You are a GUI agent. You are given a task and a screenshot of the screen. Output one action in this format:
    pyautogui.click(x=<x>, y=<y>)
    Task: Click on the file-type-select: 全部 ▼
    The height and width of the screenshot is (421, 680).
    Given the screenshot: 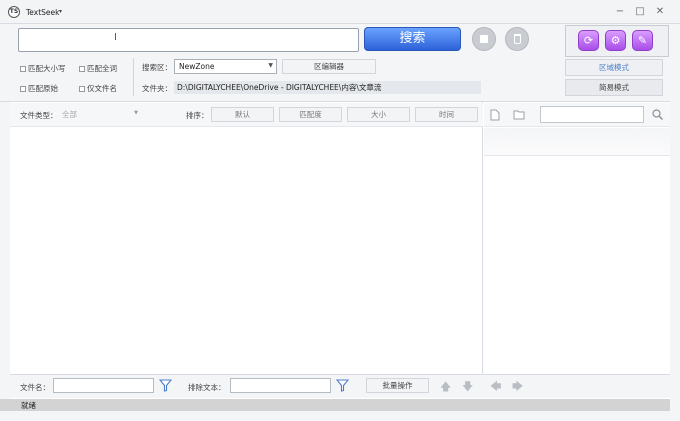 What is the action you would take?
    pyautogui.click(x=100, y=114)
    